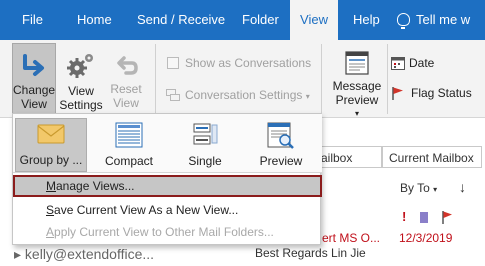  Describe the element at coordinates (181, 20) in the screenshot. I see `tab-send-receive: Send / Receive` at that location.